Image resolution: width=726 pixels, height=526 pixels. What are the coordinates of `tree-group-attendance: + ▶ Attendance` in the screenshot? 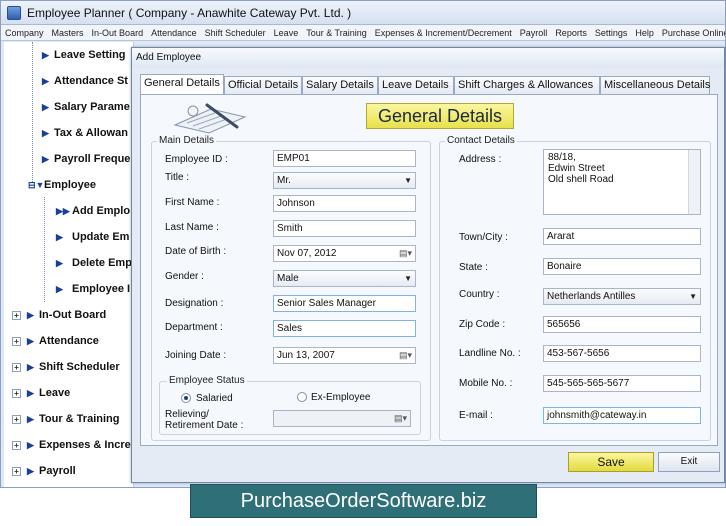 It's located at (55, 341).